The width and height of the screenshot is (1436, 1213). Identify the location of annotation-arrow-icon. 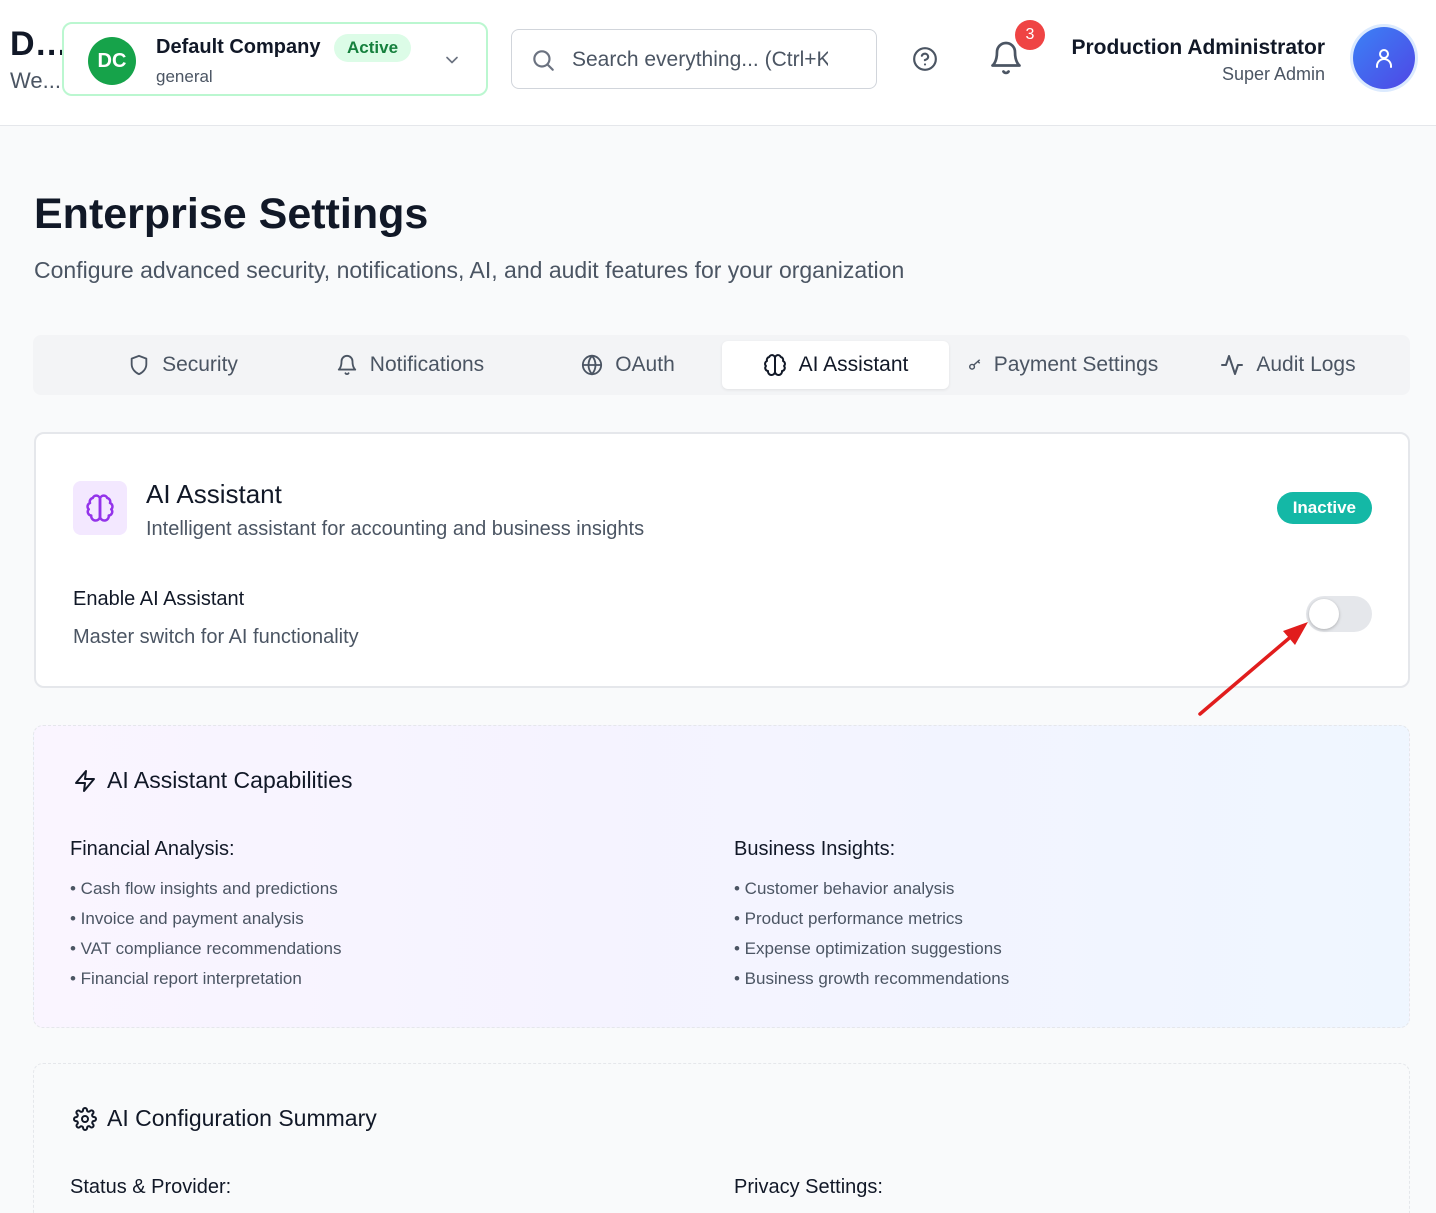
(1253, 669).